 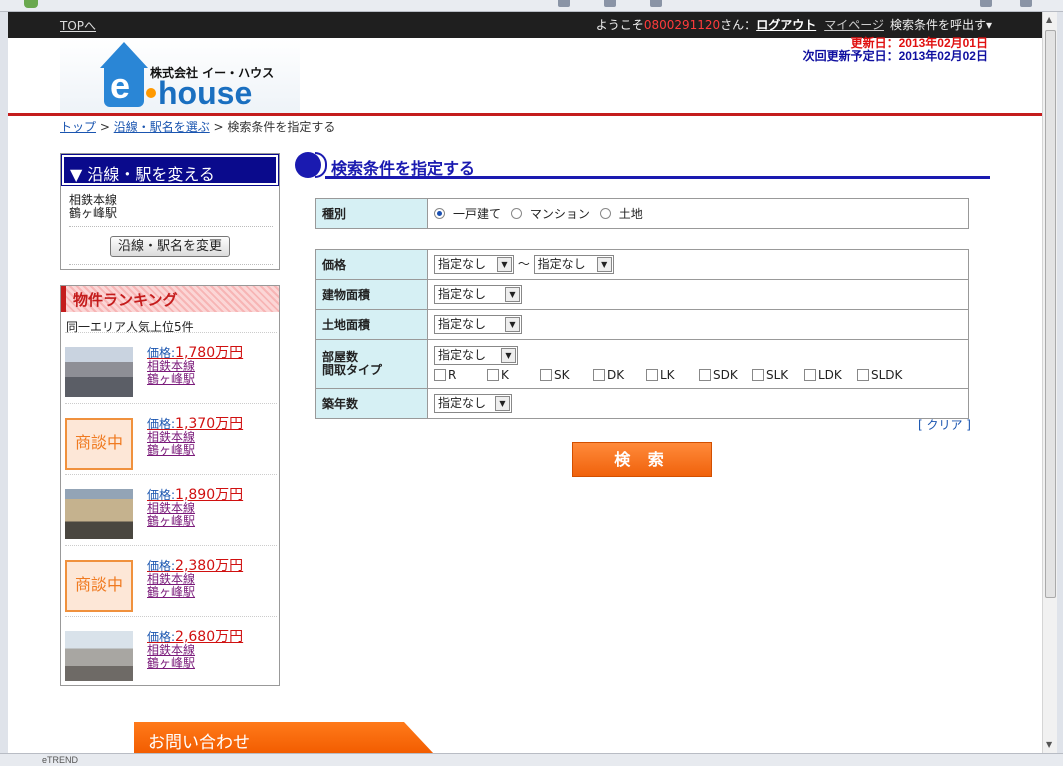 I want to click on layout-option-label: R, so click(x=452, y=375).